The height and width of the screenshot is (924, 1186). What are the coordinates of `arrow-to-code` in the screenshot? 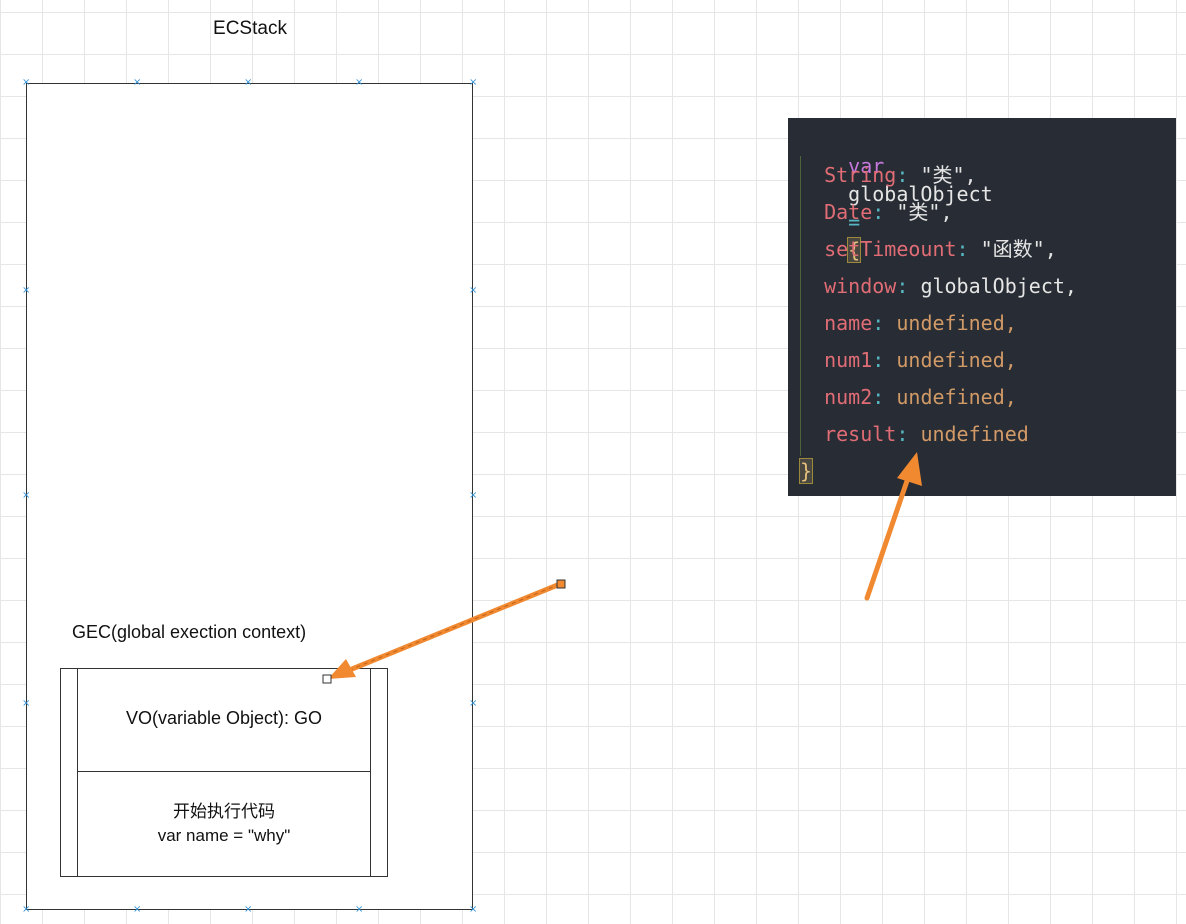 It's located at (893, 526).